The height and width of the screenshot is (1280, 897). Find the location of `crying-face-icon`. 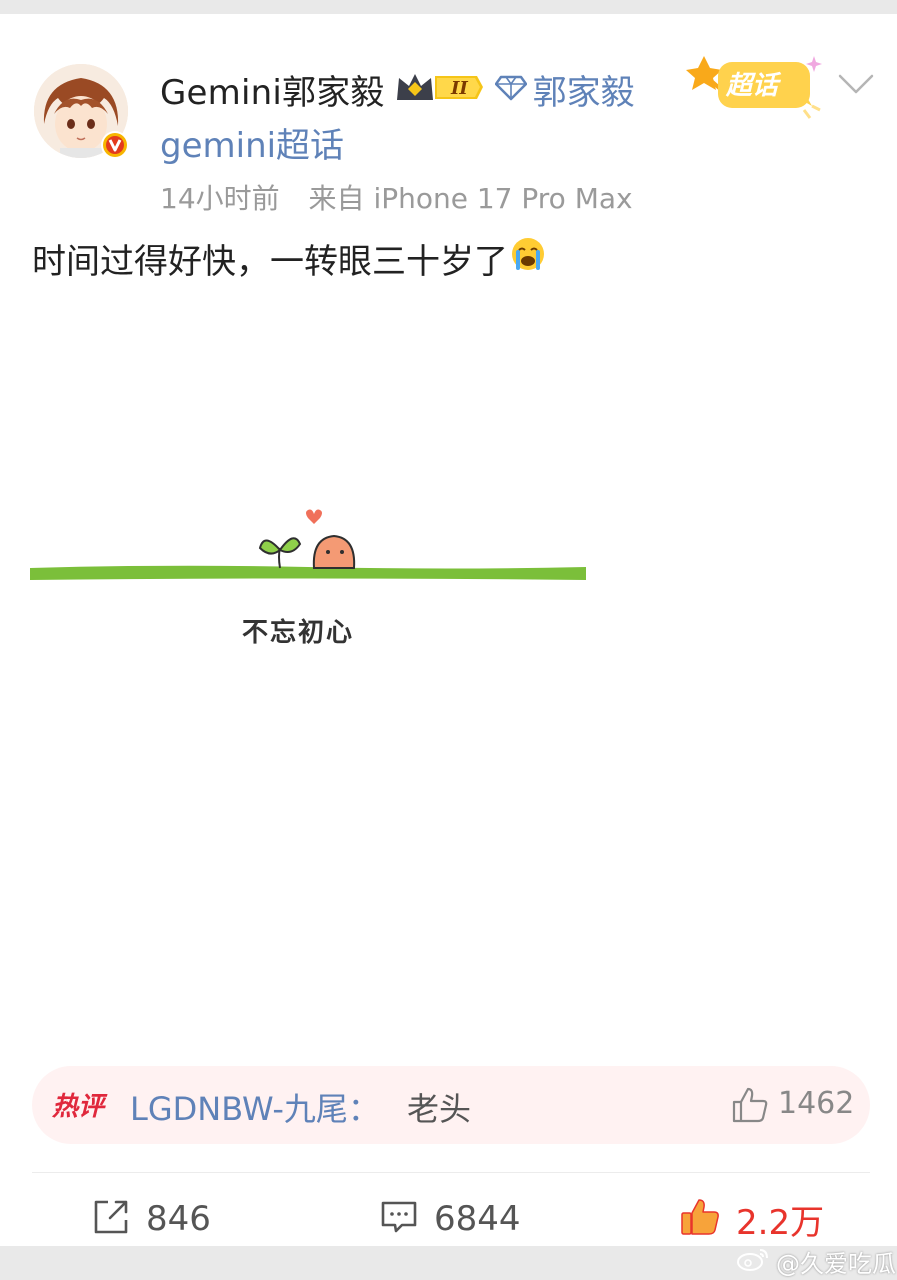

crying-face-icon is located at coordinates (528, 258).